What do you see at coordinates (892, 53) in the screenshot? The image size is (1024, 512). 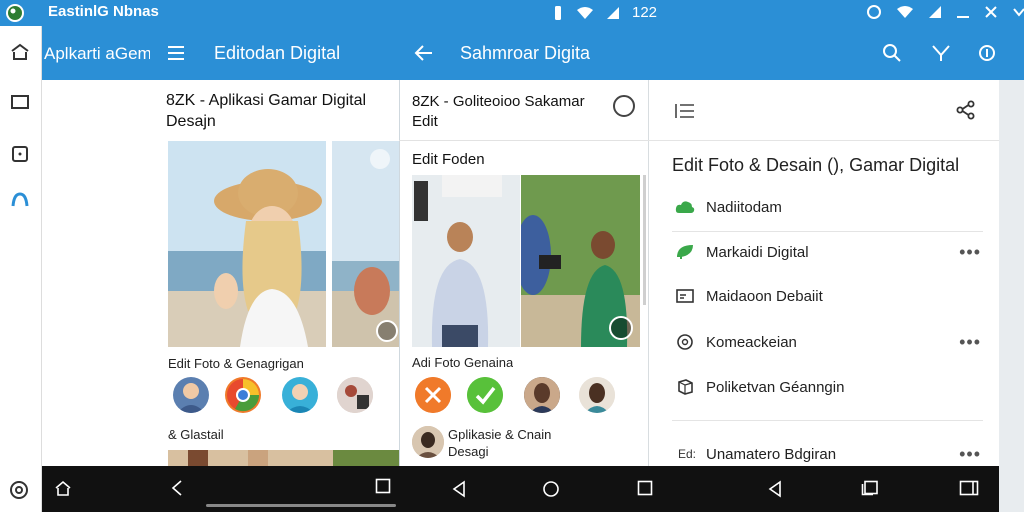 I see `search-icon` at bounding box center [892, 53].